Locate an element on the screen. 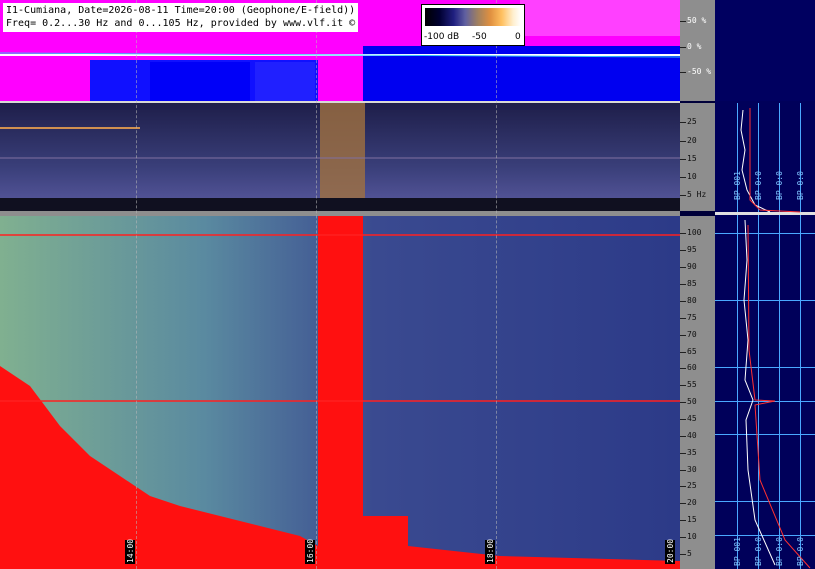  scale-label: 85 is located at coordinates (692, 283).